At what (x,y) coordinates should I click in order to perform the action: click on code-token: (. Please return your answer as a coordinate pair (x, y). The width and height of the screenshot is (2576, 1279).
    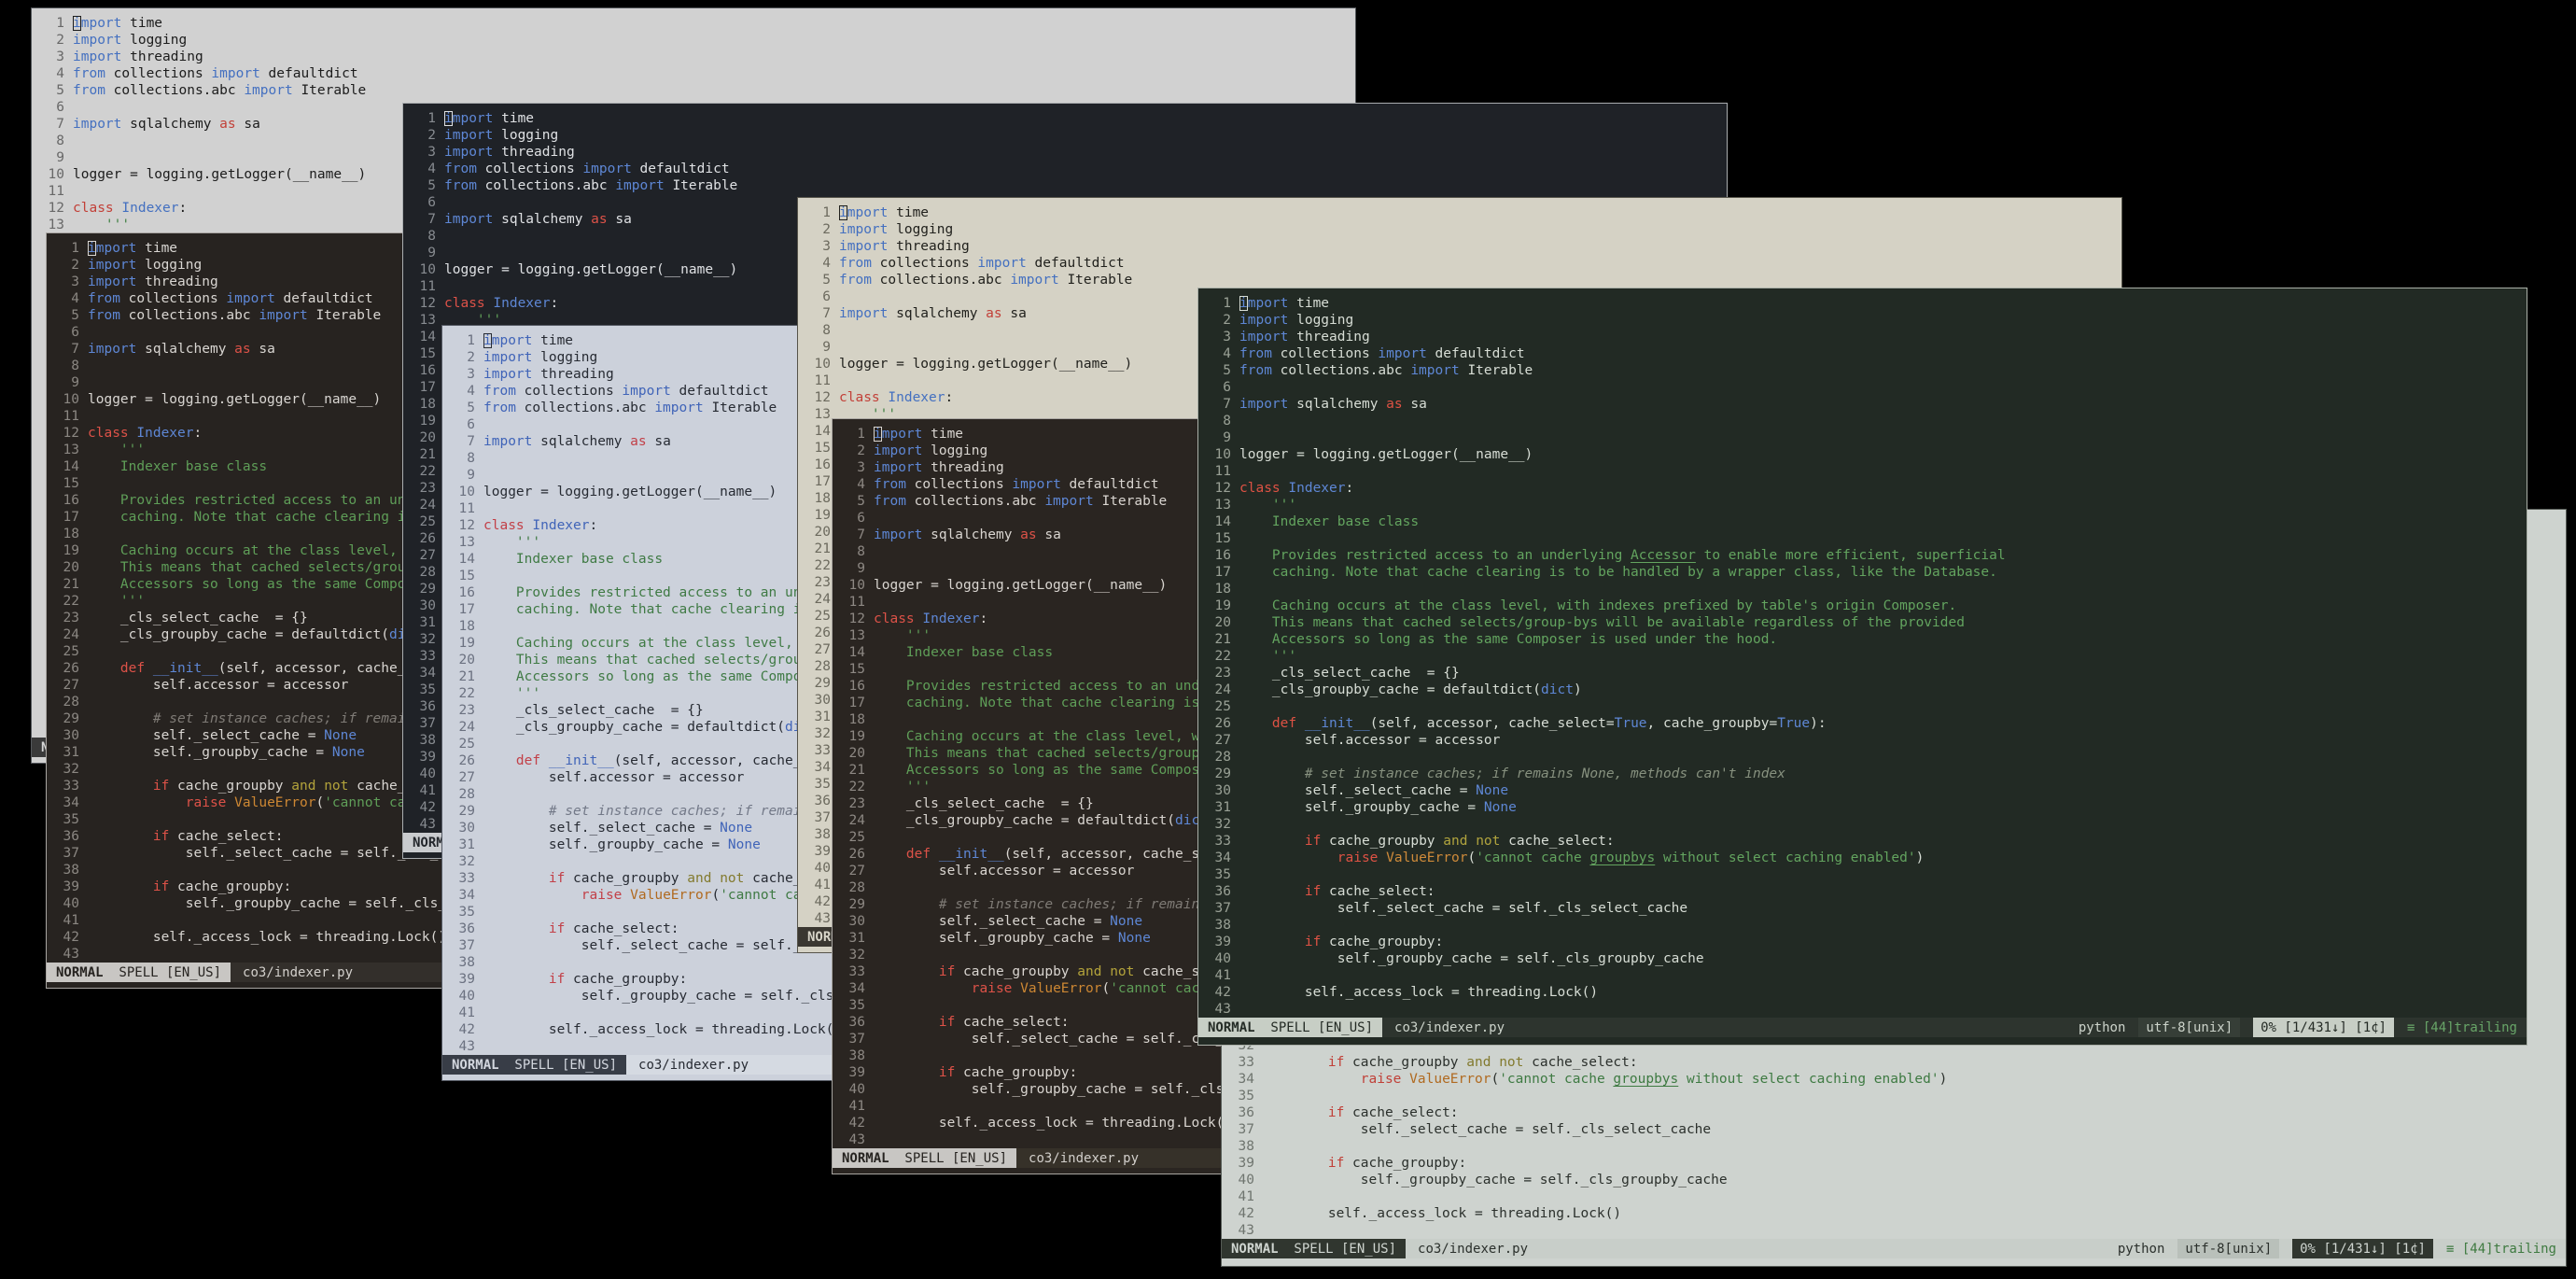
    Looking at the image, I should click on (1106, 988).